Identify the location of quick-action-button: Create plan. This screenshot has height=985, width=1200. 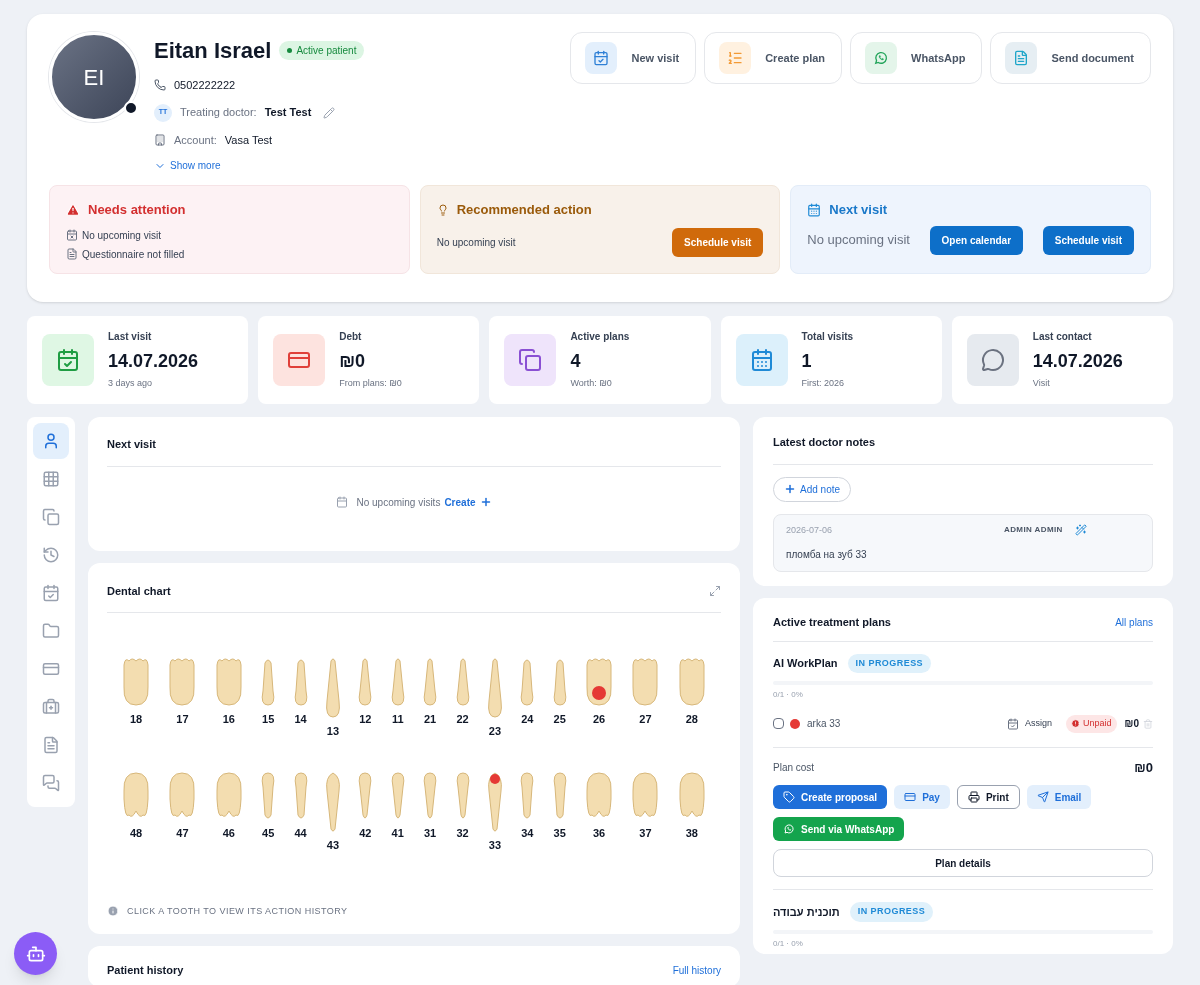
(773, 58).